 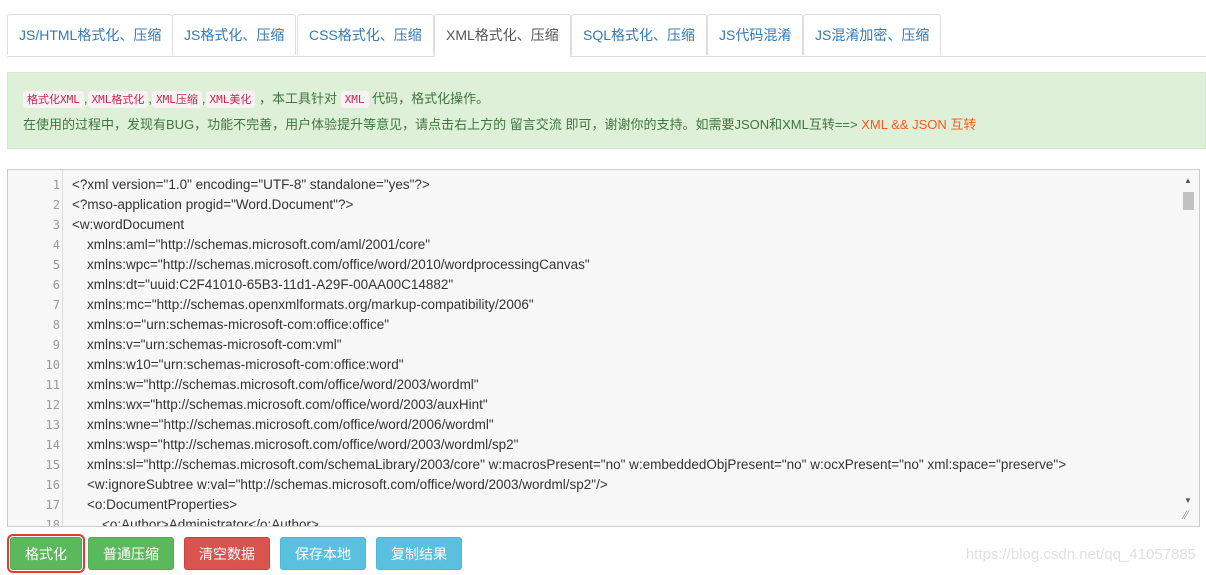 I want to click on tab-js-format: JS格式化、压缩, so click(x=234, y=34).